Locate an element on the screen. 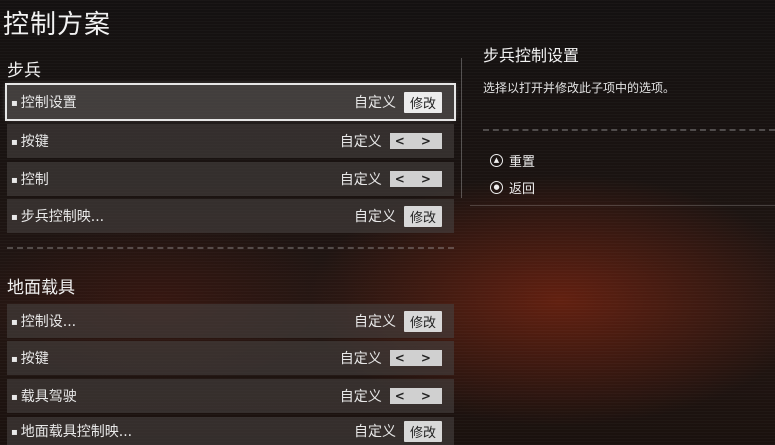  row-ground-mapping: 地面载具控制映... 自定义 修改 is located at coordinates (230, 431).